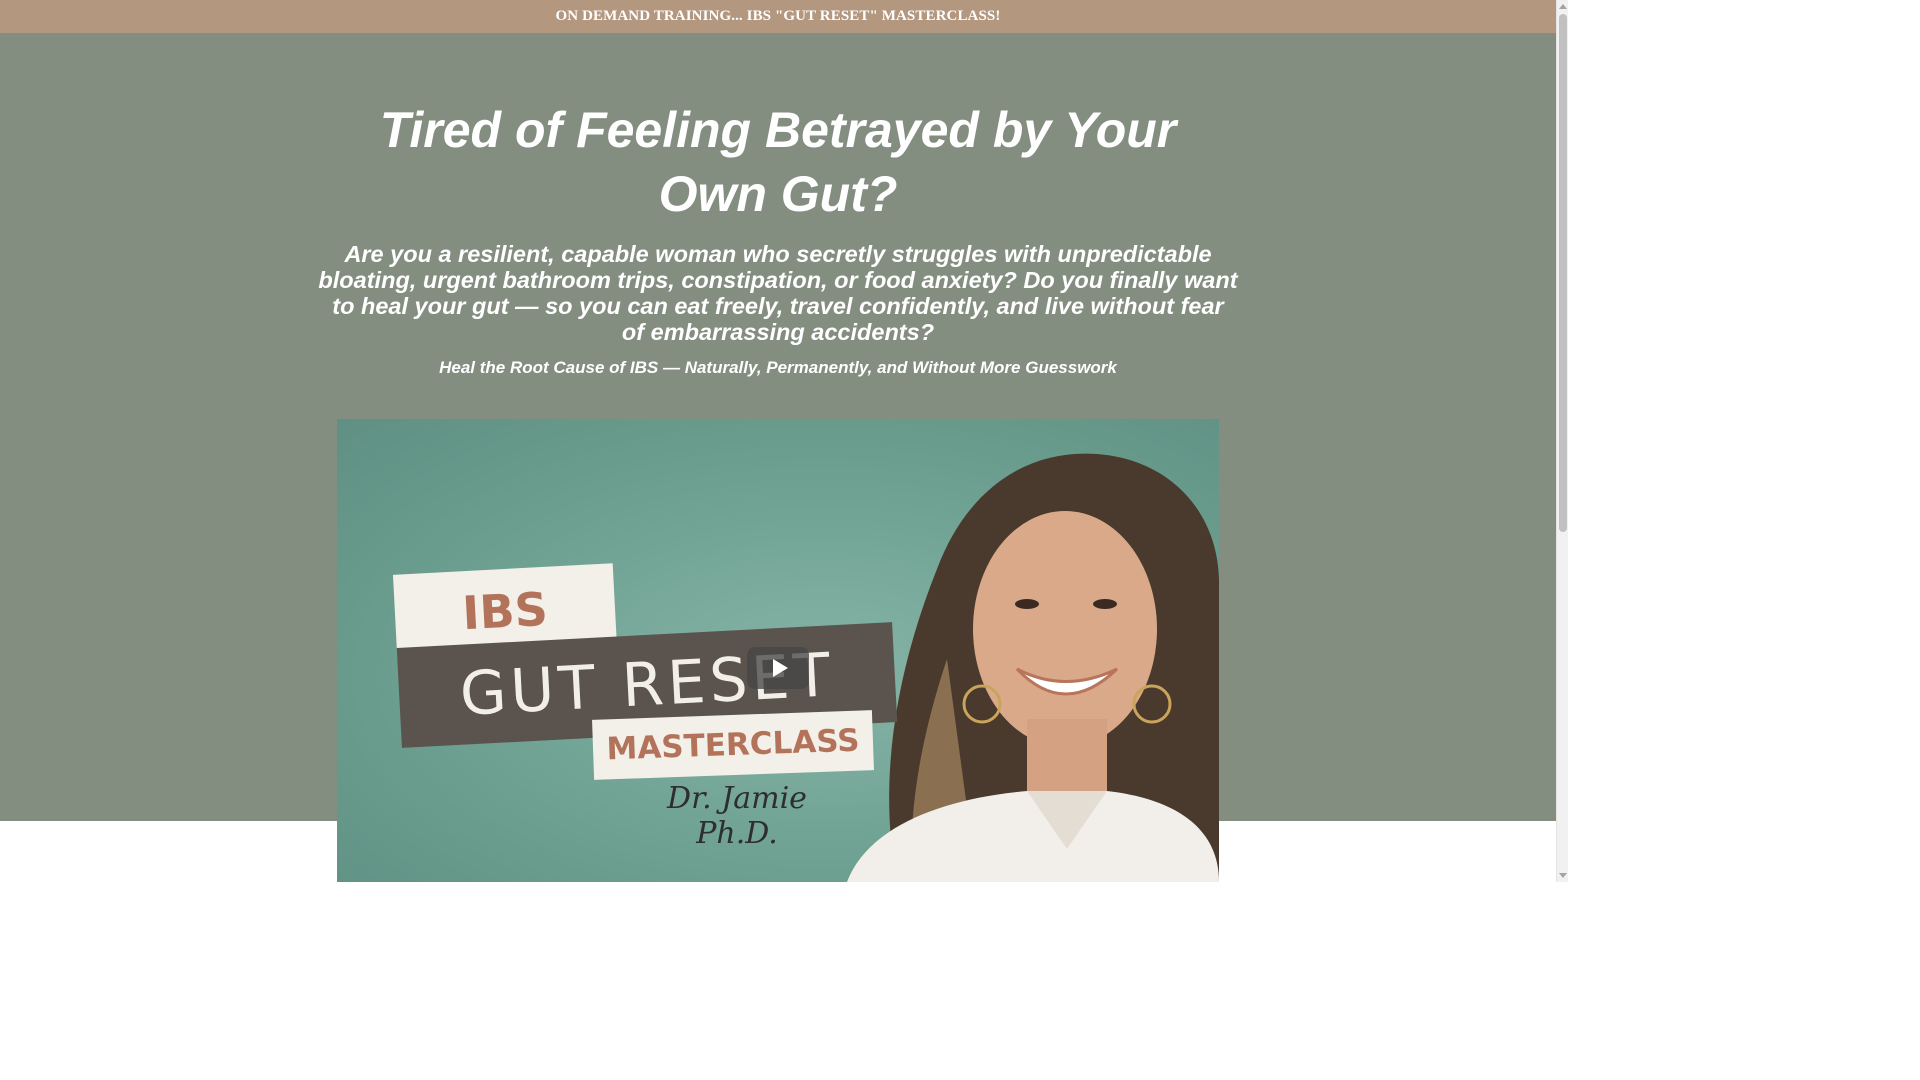 This screenshot has height=1080, width=1920. Describe the element at coordinates (1563, 6) in the screenshot. I see `scroll-up-icon` at that location.